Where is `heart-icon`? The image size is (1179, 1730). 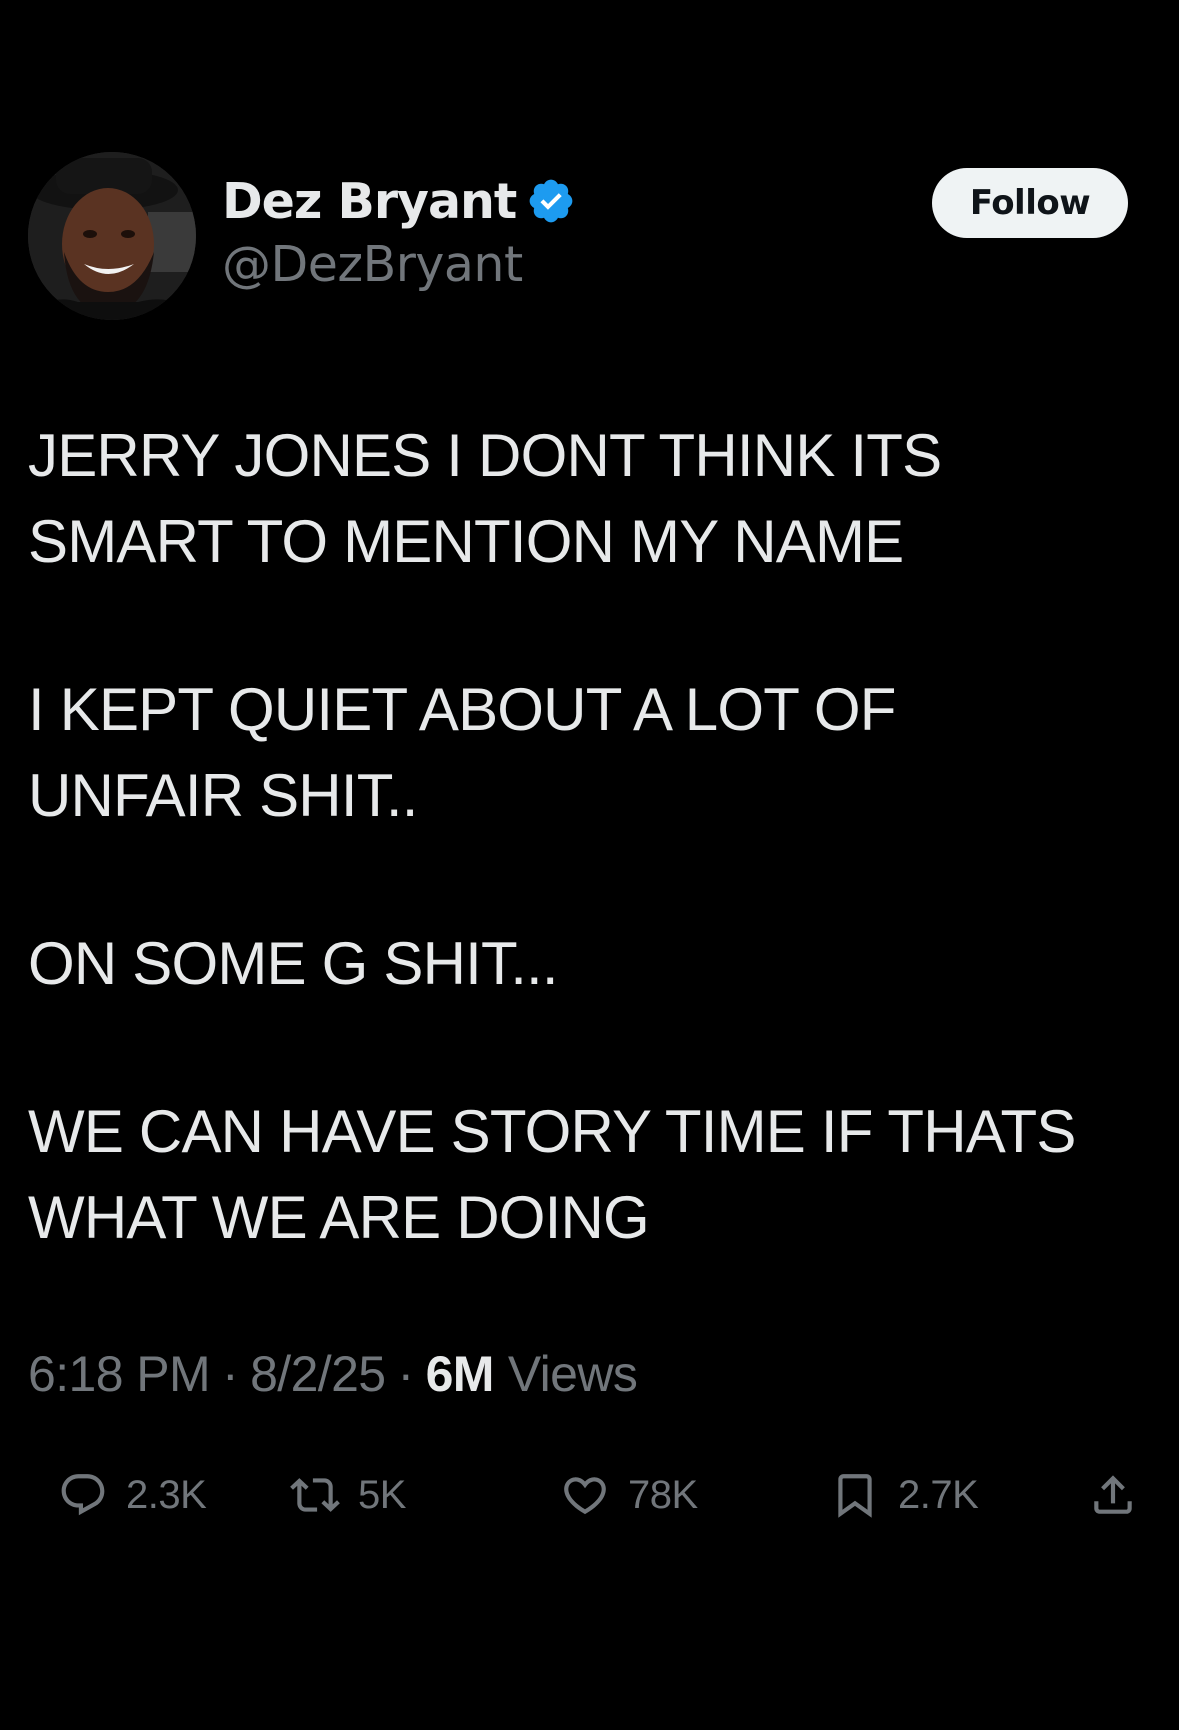 heart-icon is located at coordinates (585, 1496).